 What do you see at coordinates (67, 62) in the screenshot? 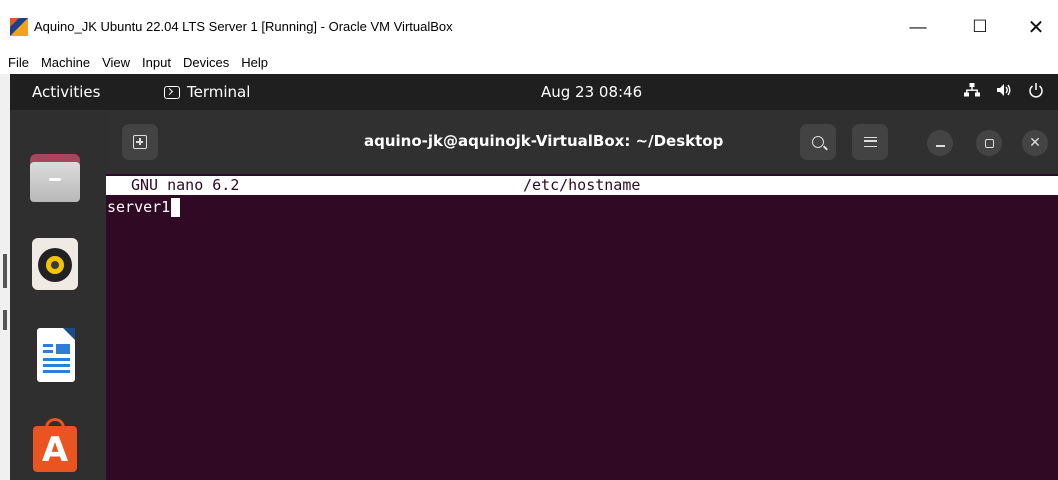
I see `menu-machine: Machine` at bounding box center [67, 62].